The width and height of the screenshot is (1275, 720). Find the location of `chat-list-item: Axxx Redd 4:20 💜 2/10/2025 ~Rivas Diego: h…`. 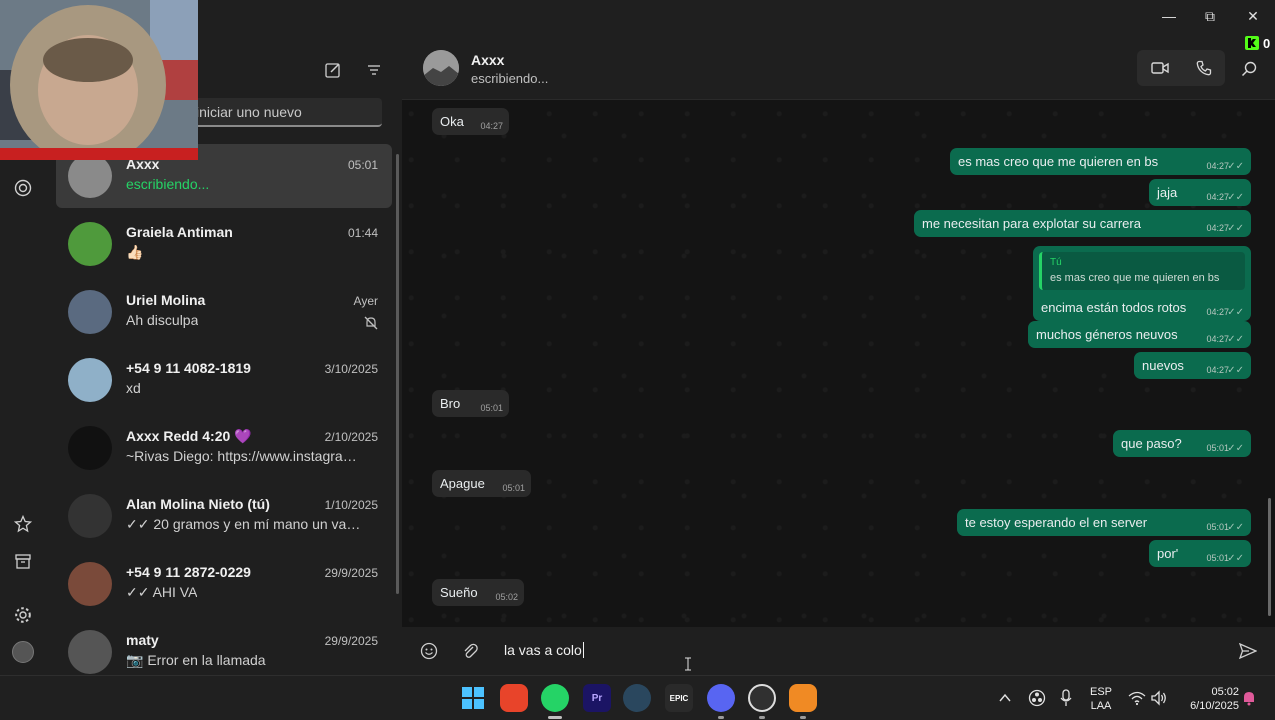

chat-list-item: Axxx Redd 4:20 💜 2/10/2025 ~Rivas Diego: h… is located at coordinates (224, 448).